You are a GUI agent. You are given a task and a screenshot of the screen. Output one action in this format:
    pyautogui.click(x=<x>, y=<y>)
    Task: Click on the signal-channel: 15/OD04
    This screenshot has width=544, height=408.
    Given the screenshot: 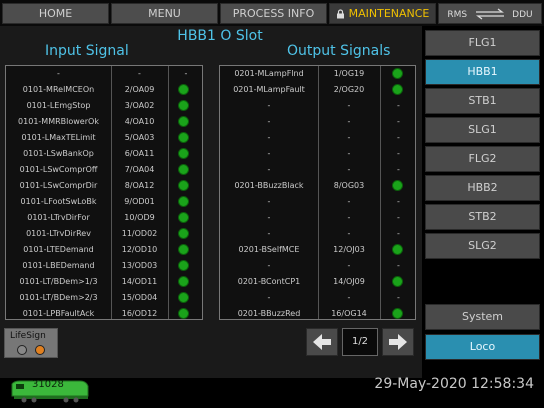 What is the action you would take?
    pyautogui.click(x=139, y=297)
    